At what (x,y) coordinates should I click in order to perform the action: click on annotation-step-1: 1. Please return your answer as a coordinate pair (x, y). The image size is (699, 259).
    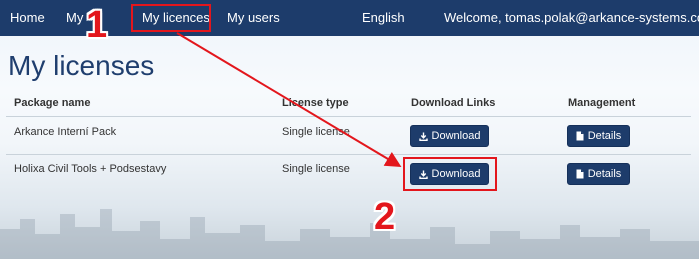
    Looking at the image, I should click on (97, 25).